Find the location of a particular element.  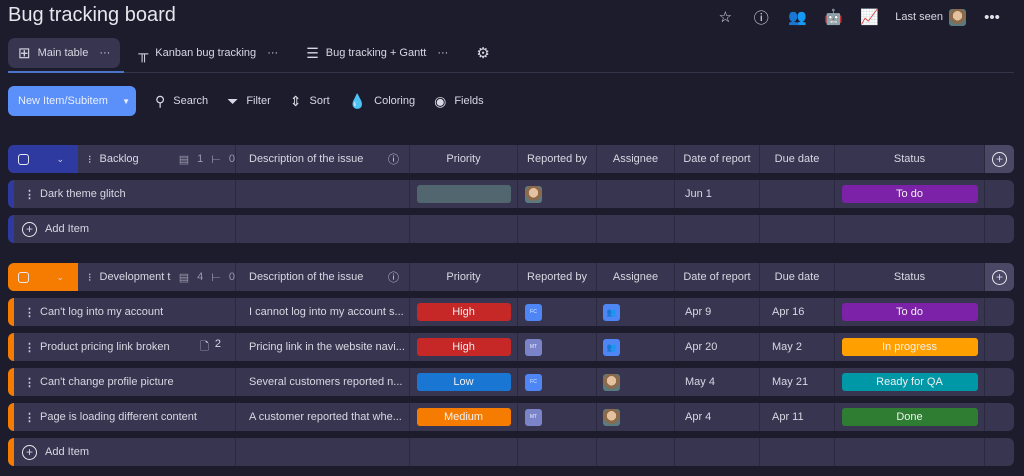

due-date-cell: Apr 16 is located at coordinates (797, 312).